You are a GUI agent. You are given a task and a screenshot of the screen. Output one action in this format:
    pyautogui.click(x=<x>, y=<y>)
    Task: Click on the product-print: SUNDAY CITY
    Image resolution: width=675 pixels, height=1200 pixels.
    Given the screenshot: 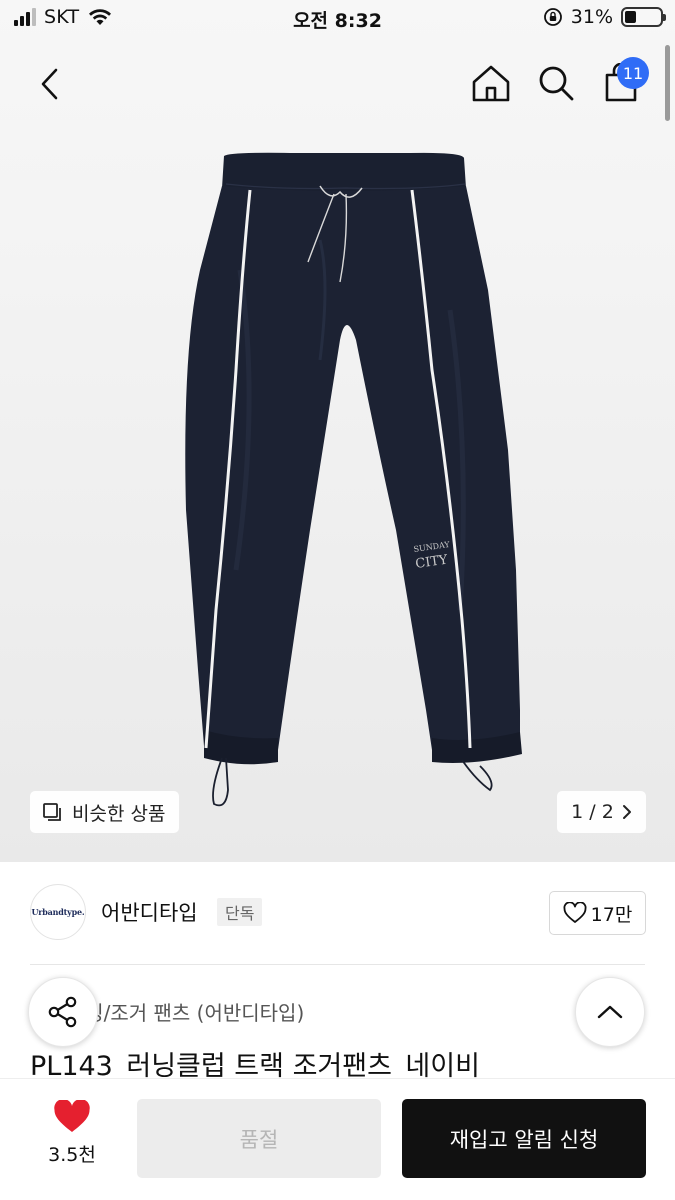 What is the action you would take?
    pyautogui.click(x=432, y=556)
    